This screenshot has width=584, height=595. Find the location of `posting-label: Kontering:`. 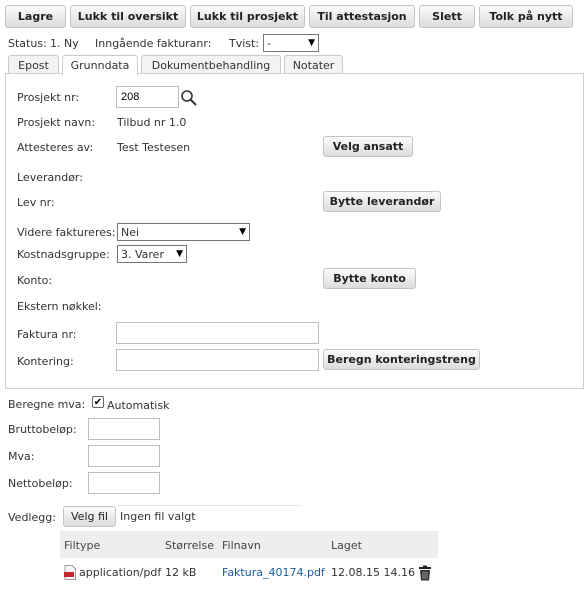

posting-label: Kontering: is located at coordinates (45, 361).